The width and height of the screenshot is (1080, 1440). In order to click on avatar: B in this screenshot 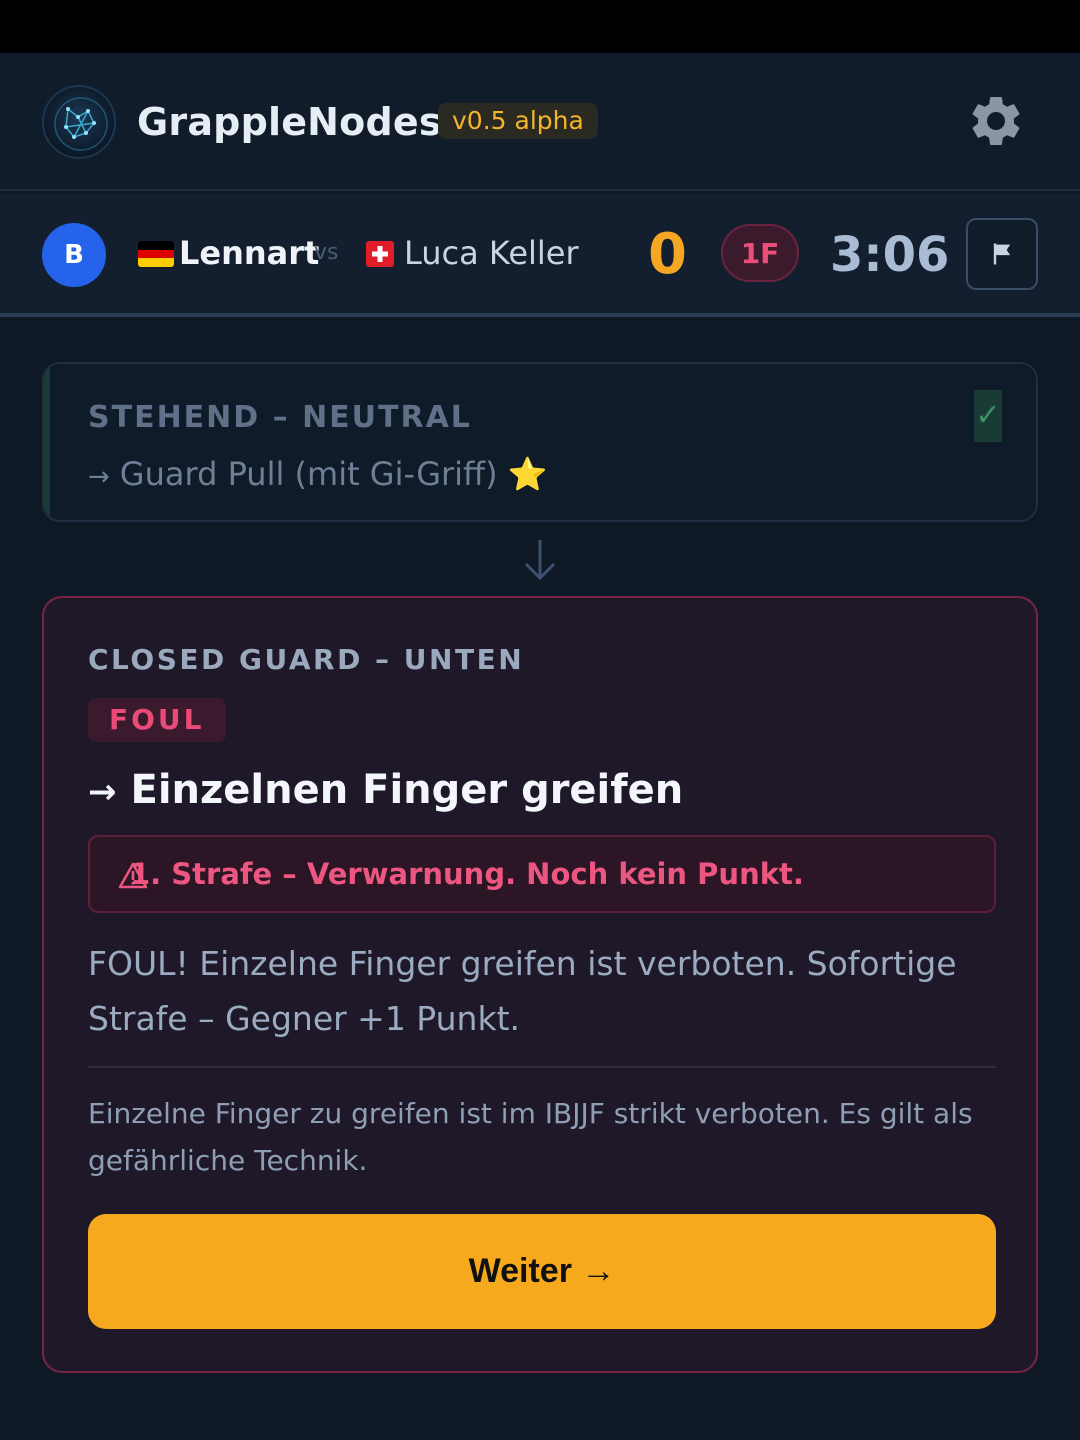, I will do `click(74, 255)`.